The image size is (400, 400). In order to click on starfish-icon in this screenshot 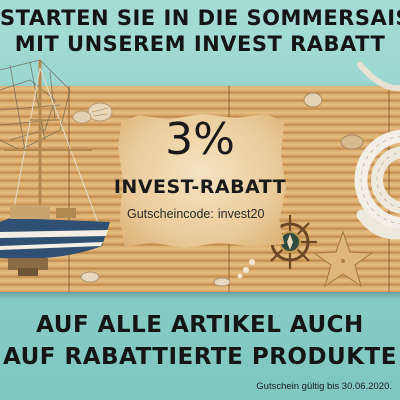, I will do `click(343, 259)`.